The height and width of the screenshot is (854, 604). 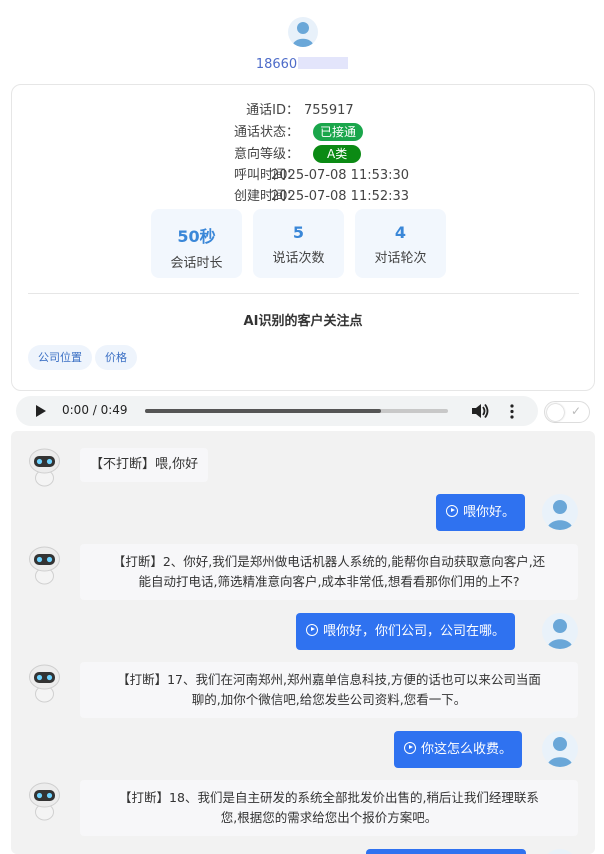 I want to click on phone-mask, so click(x=323, y=63).